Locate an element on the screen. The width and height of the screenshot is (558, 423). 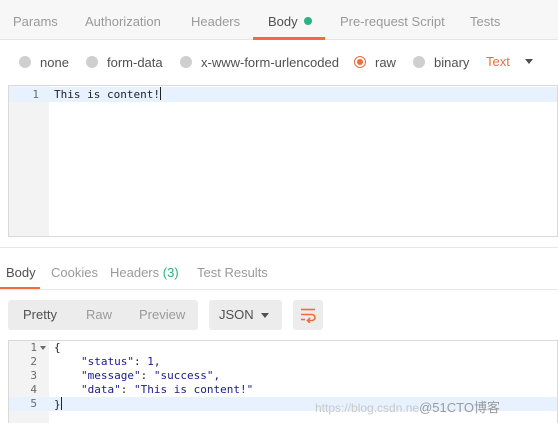
response-format-dropdown: JSON is located at coordinates (245, 315).